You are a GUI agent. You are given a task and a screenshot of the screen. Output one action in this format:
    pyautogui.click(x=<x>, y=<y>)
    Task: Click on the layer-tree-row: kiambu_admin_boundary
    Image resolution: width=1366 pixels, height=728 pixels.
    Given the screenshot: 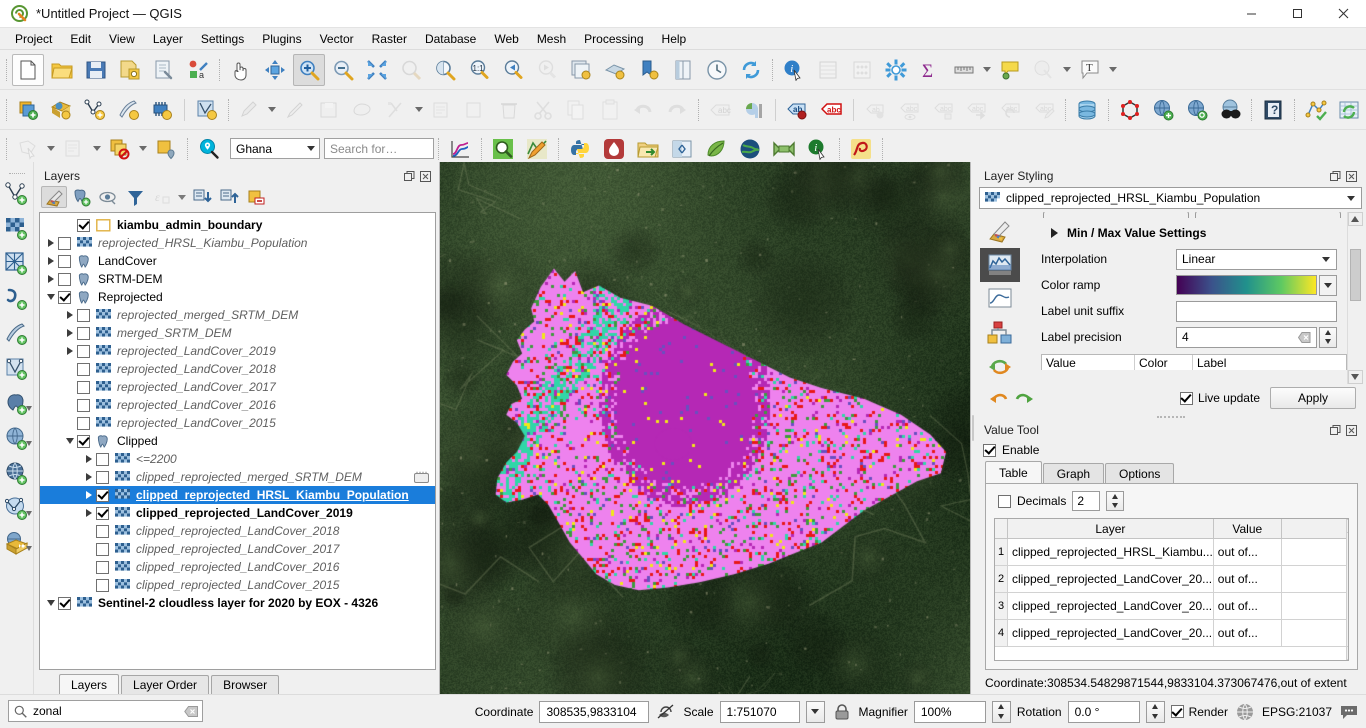 What is the action you would take?
    pyautogui.click(x=237, y=225)
    